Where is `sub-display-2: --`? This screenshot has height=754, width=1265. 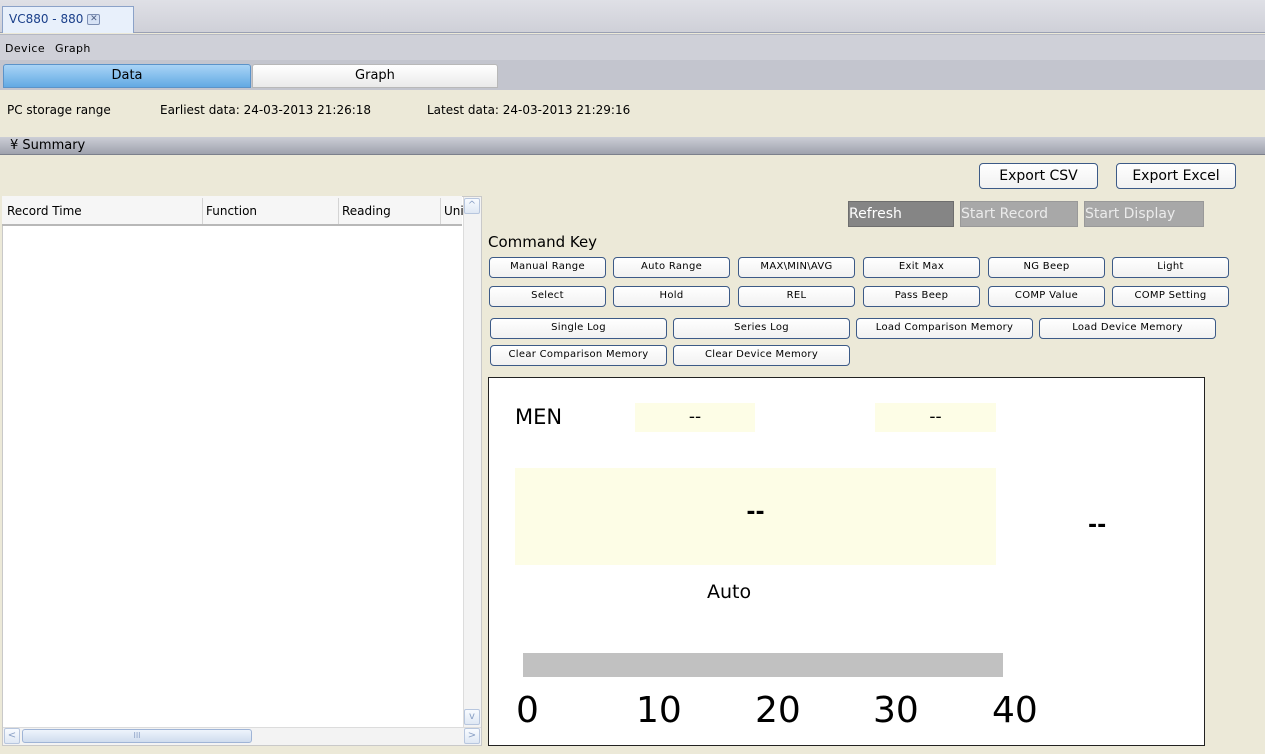 sub-display-2: -- is located at coordinates (935, 417).